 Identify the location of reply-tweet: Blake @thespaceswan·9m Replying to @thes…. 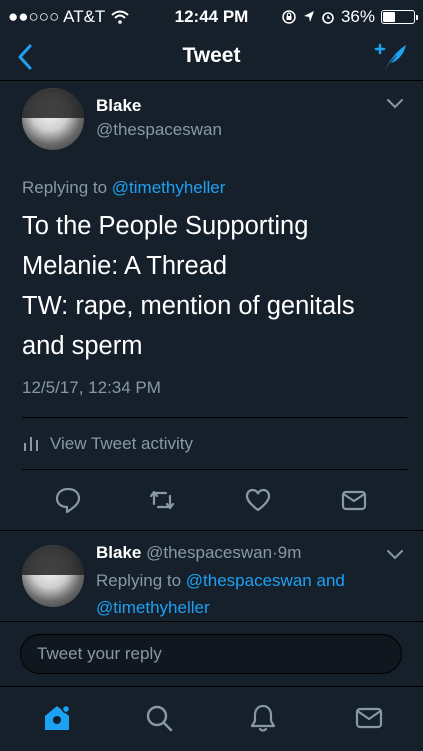
(211, 577).